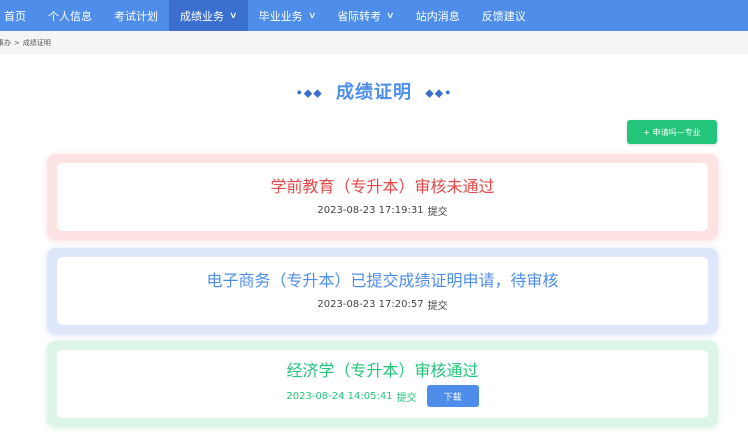  I want to click on breadcrumb-item: 事办, so click(5, 43).